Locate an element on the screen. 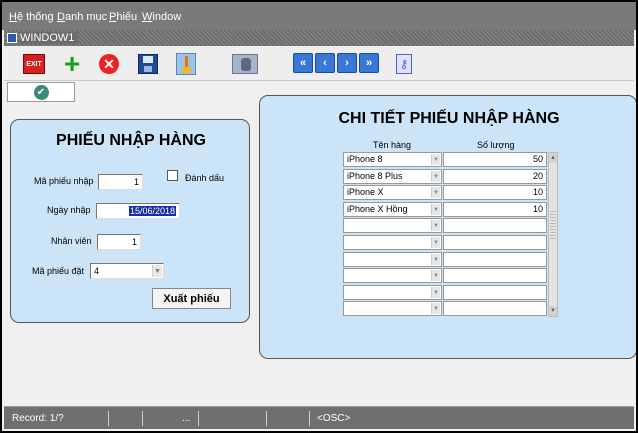 The image size is (638, 433). add-button: + is located at coordinates (72, 63).